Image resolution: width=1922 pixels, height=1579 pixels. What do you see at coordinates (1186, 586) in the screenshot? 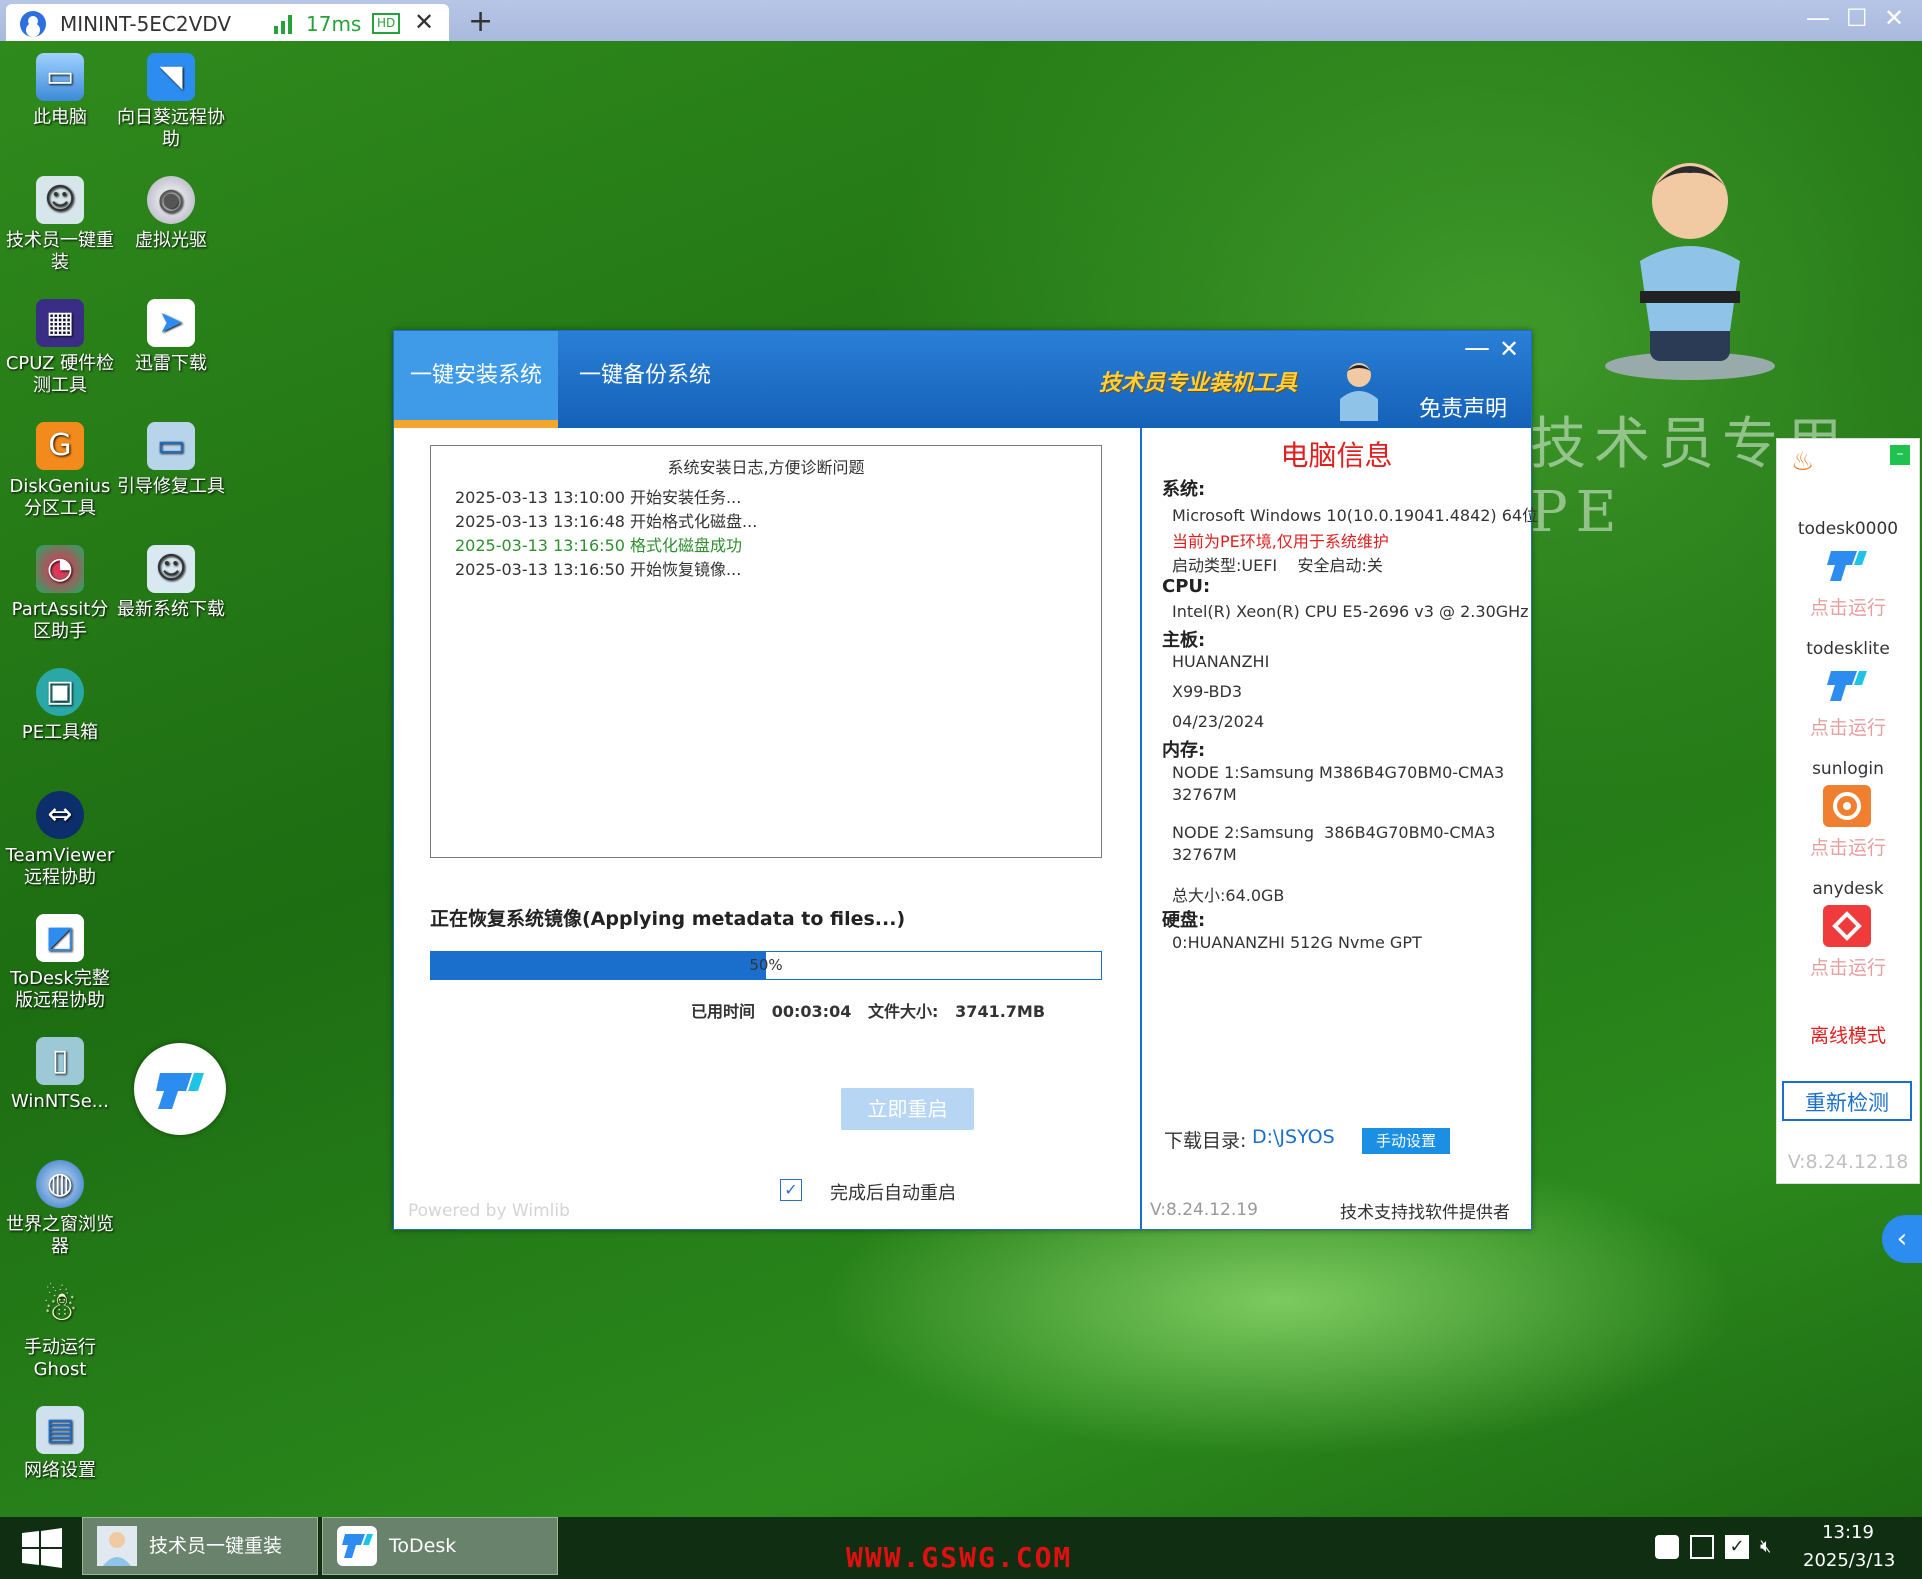
I see `cpu-label: CPU:` at bounding box center [1186, 586].